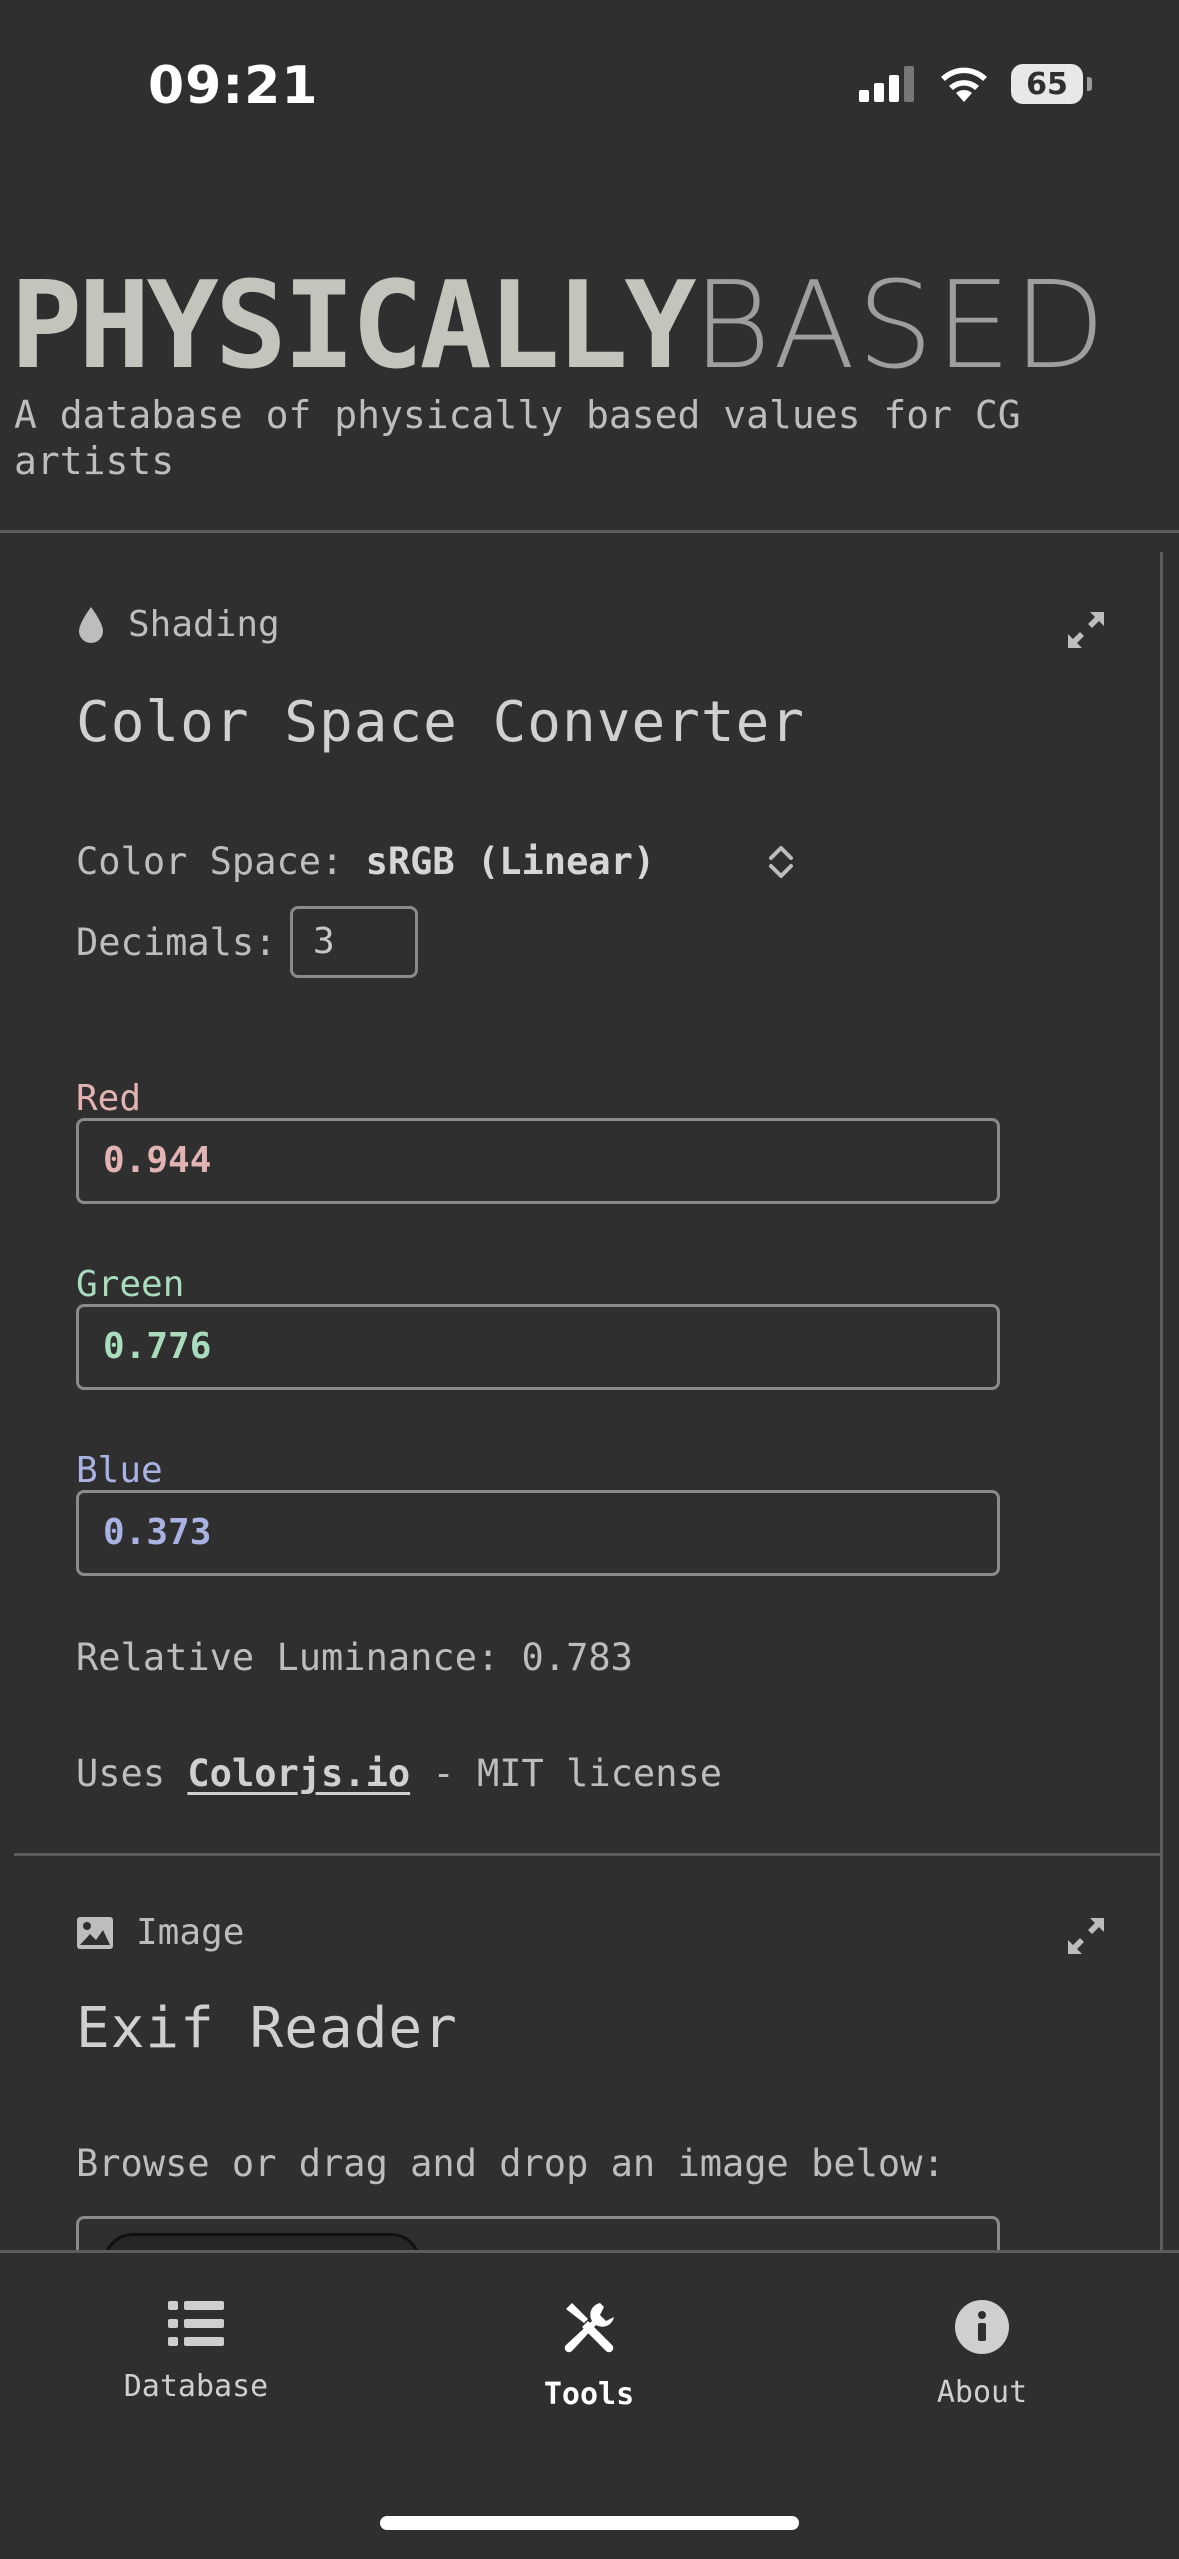 This screenshot has height=2559, width=1179. I want to click on image-icon, so click(95, 1932).